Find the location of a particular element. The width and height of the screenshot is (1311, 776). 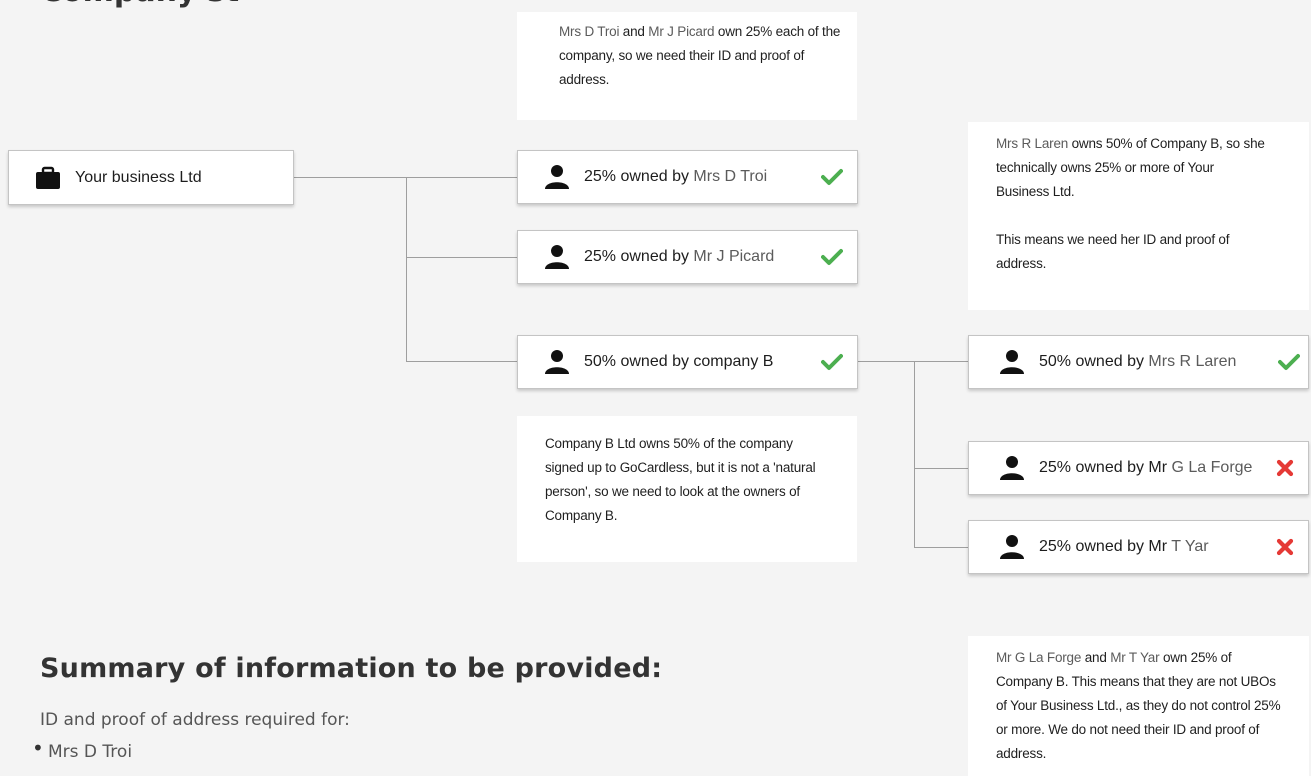

node-label: 50% owned by company B is located at coordinates (678, 362).